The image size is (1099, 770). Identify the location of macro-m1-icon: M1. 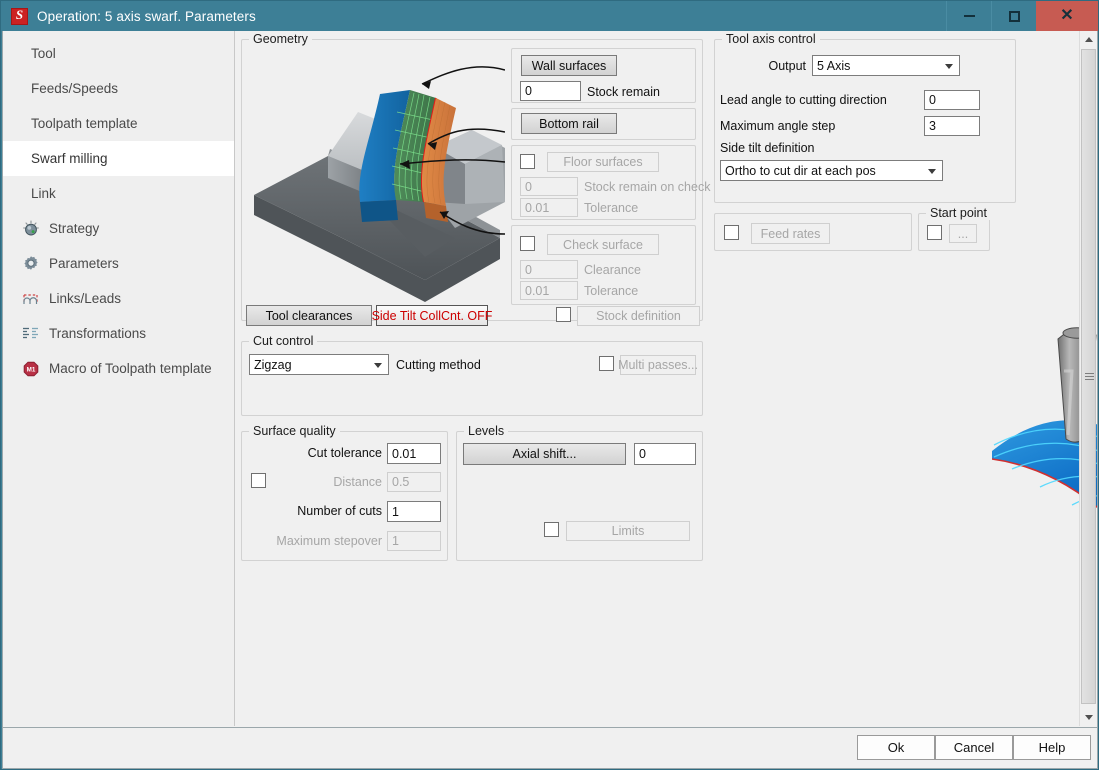
(30, 368).